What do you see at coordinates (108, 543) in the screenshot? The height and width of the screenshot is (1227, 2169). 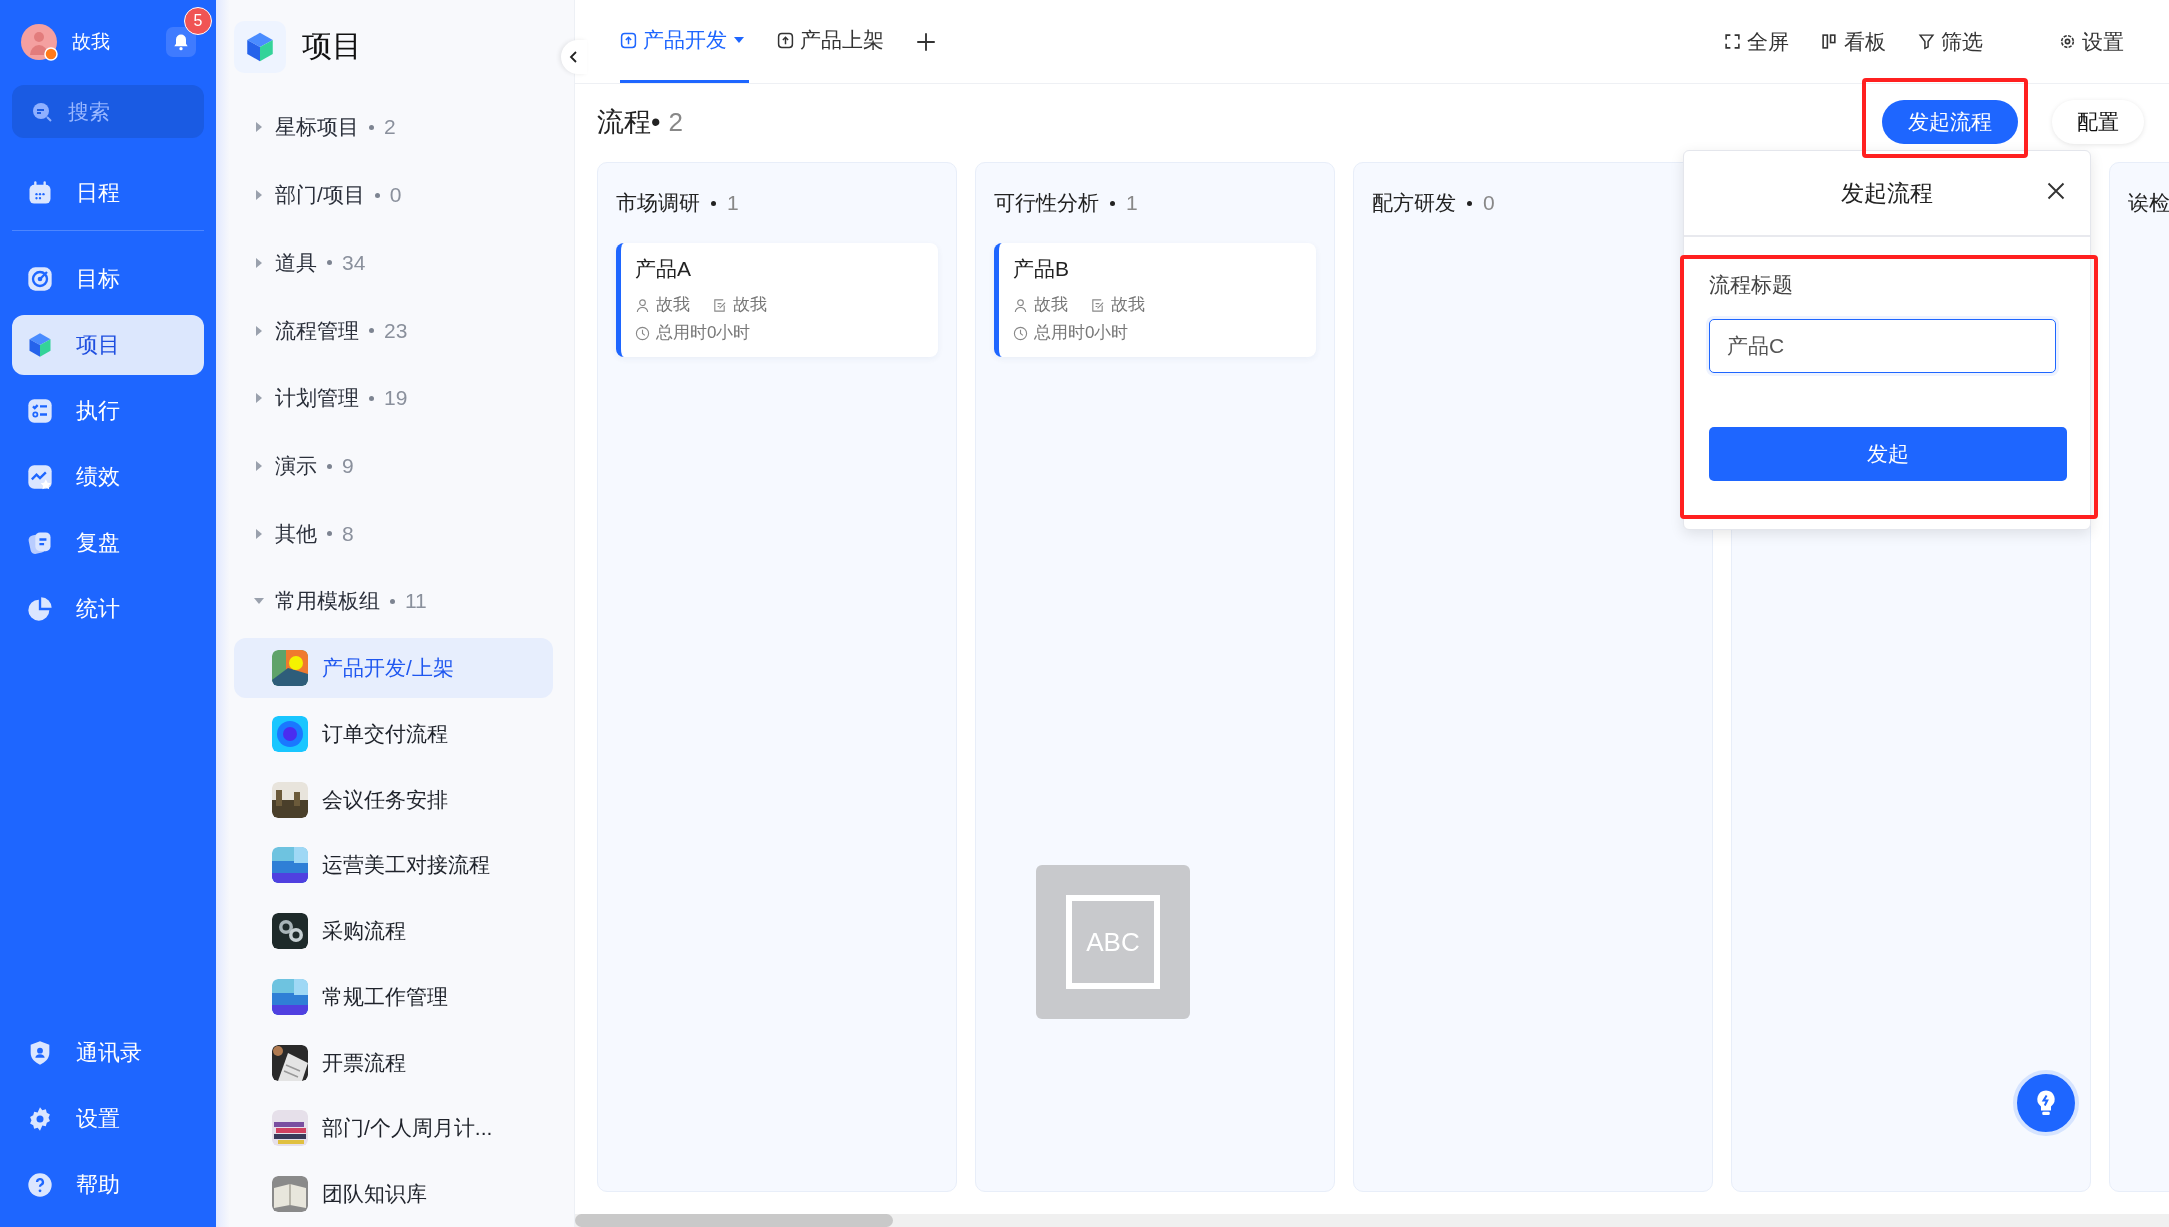 I see `nav-item: 复盘` at bounding box center [108, 543].